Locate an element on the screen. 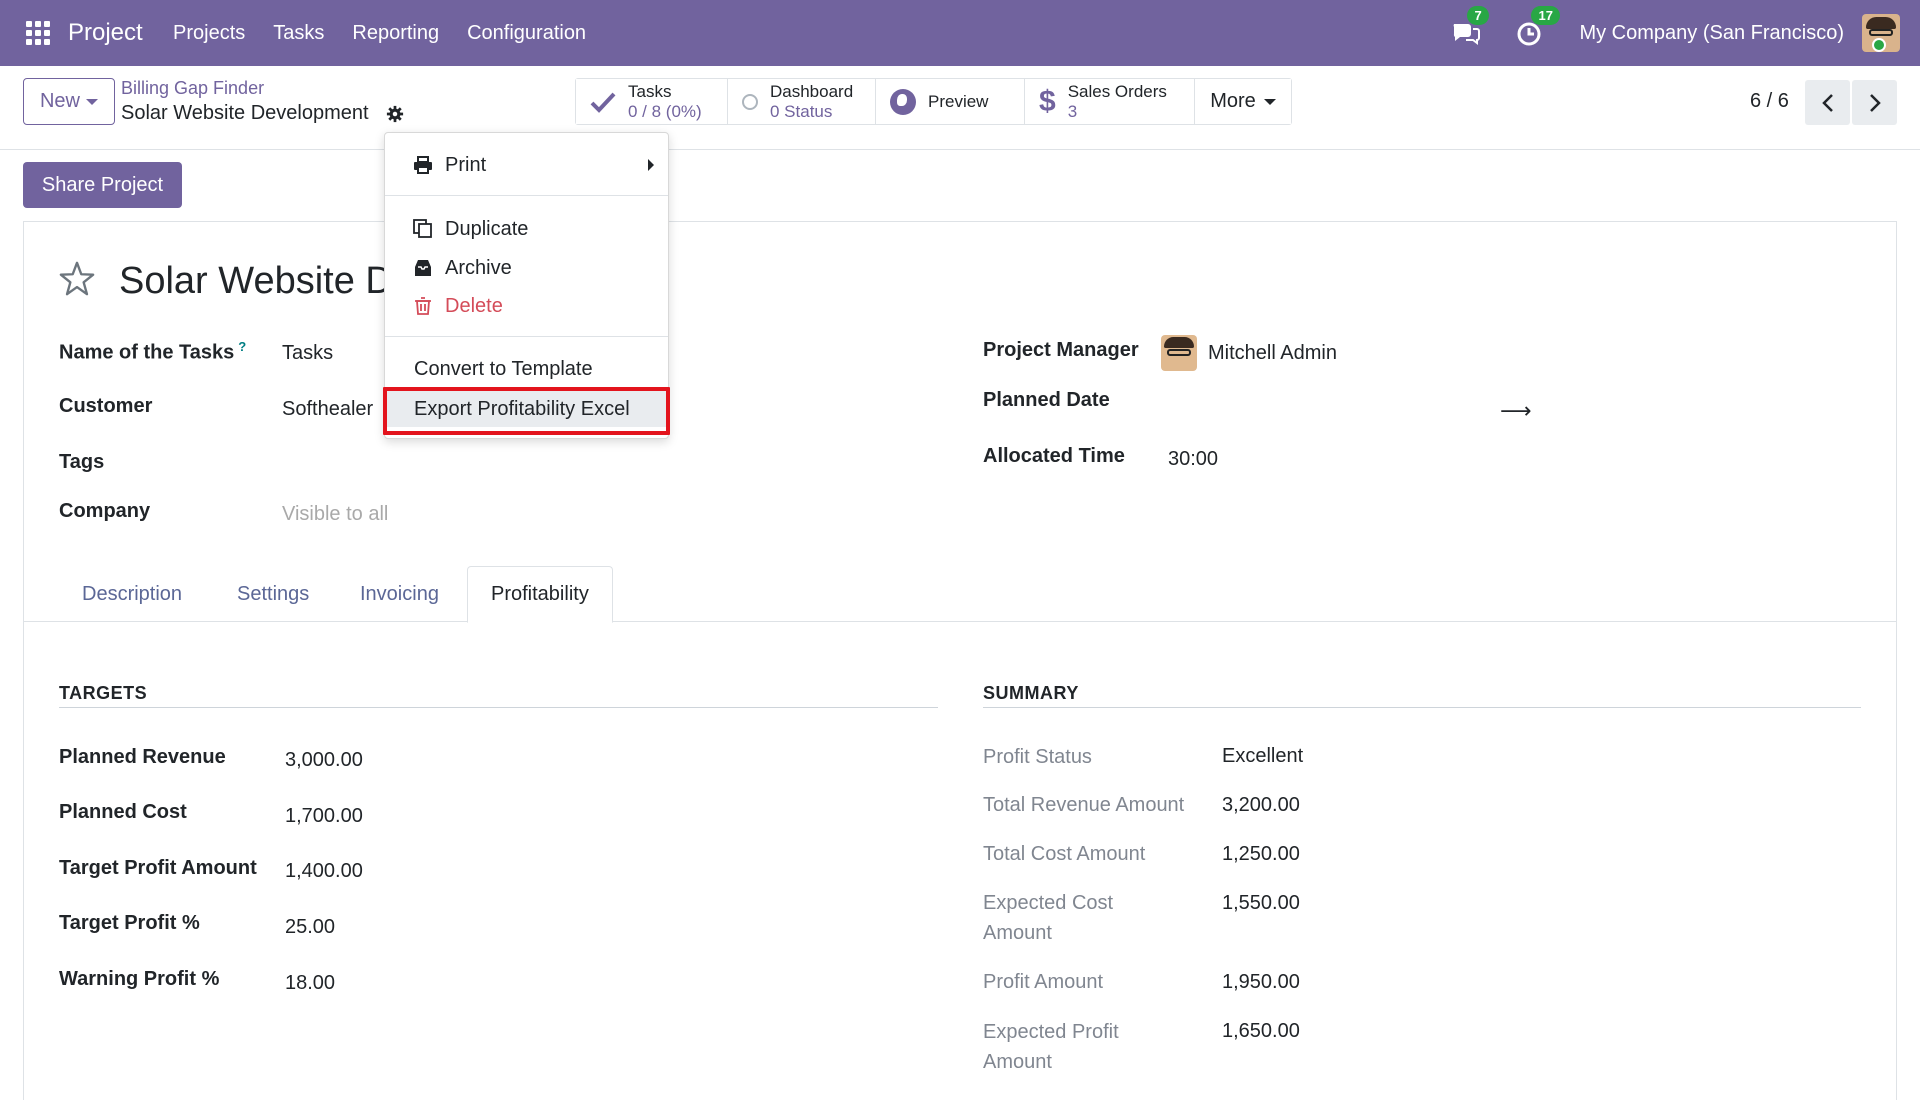 The image size is (1920, 1100). company-switcher: My Company (San Francisco) is located at coordinates (1711, 33).